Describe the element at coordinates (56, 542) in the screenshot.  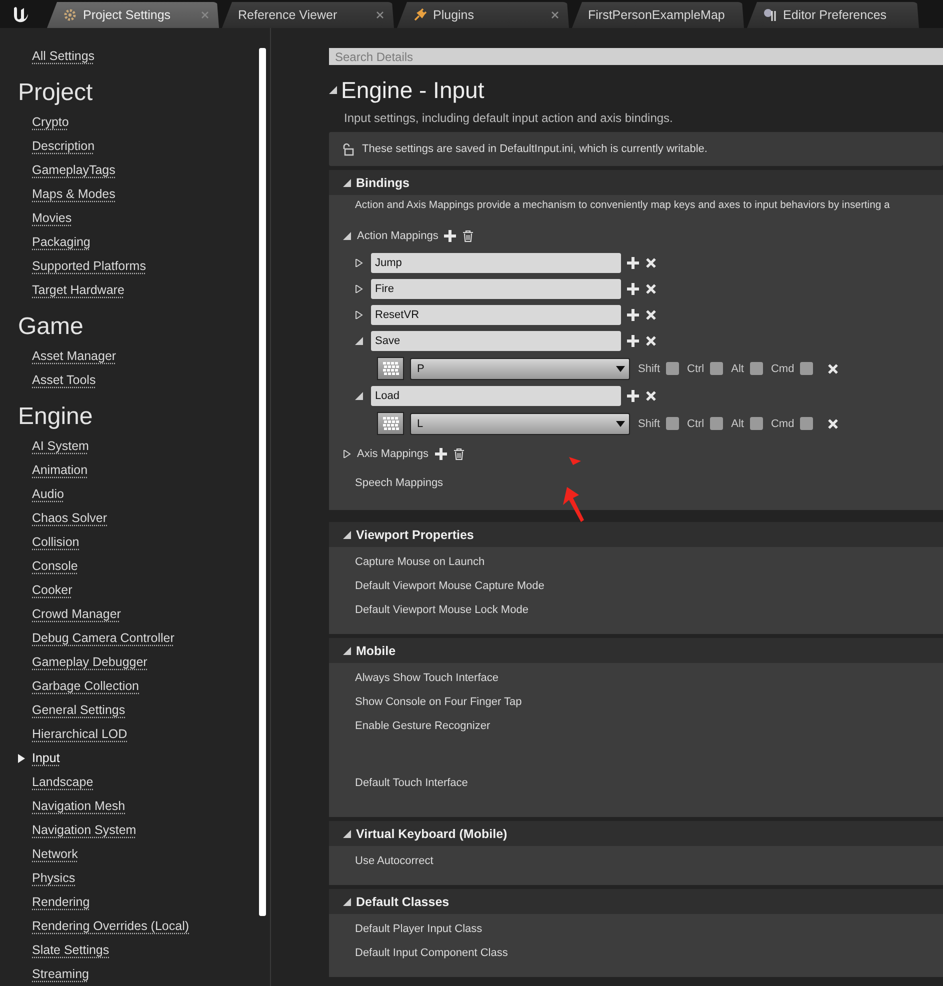
I see `sidebar-link: Collision` at that location.